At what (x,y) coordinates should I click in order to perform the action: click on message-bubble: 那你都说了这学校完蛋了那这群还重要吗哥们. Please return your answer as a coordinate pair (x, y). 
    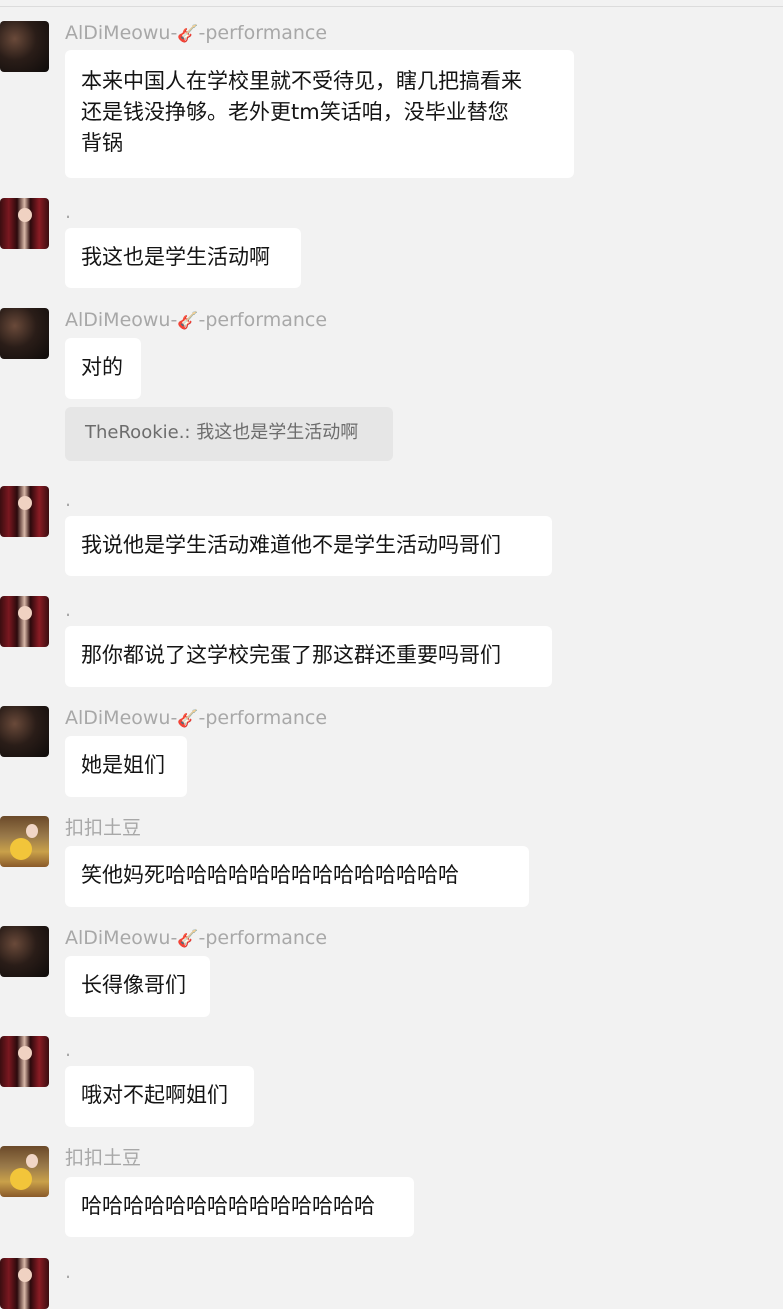
    Looking at the image, I should click on (308, 656).